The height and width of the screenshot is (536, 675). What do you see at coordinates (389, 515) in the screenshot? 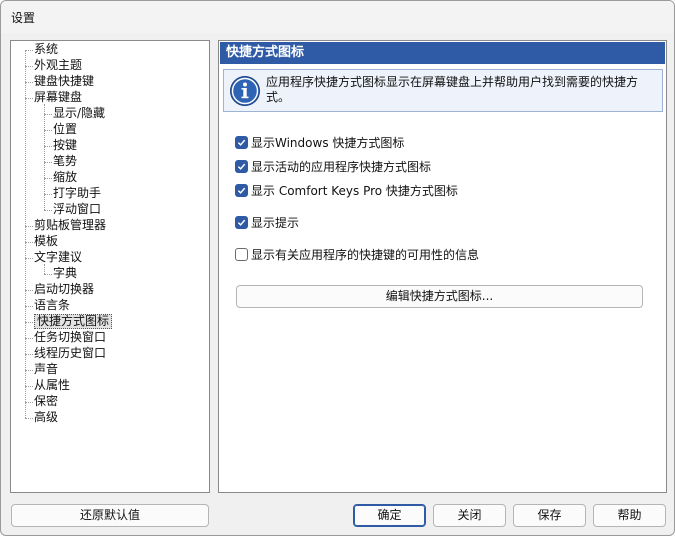
I see `ok-button: 确定` at bounding box center [389, 515].